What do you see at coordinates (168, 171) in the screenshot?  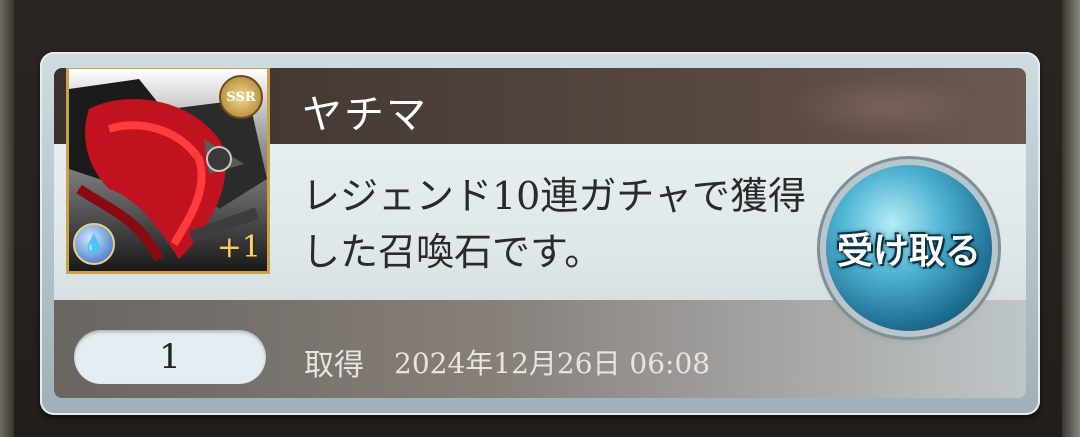 I see `summon-thumbnail: SSR 💧 +1` at bounding box center [168, 171].